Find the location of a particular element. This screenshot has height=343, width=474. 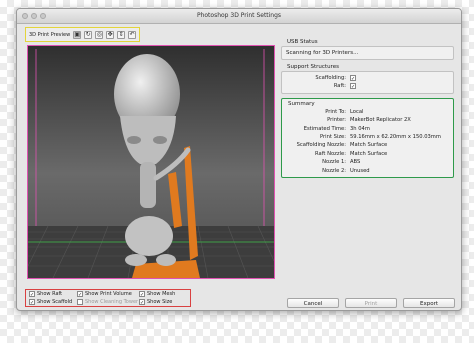

preview-label: 3D Print Preview is located at coordinates (50, 34).